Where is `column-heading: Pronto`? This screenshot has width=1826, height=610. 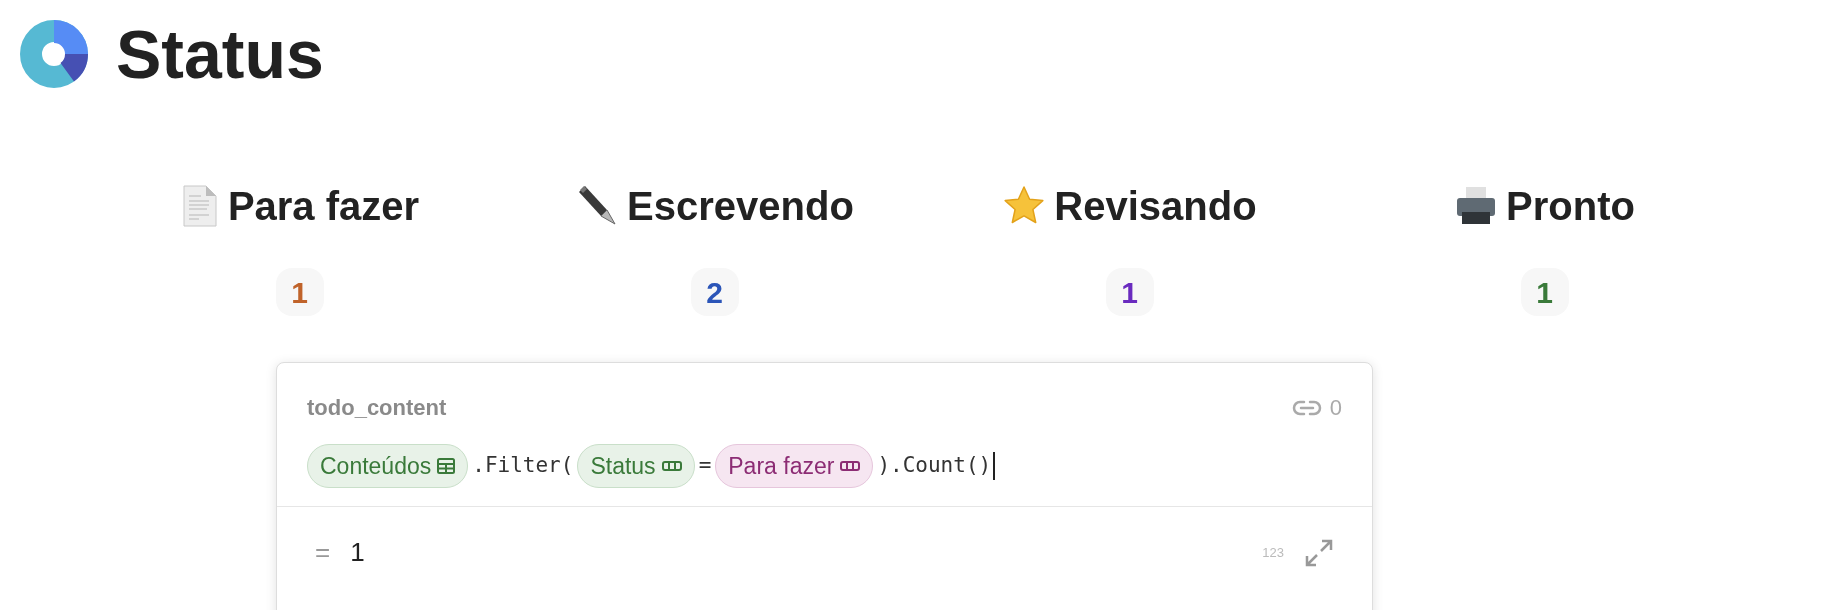
column-heading: Pronto is located at coordinates (1570, 206).